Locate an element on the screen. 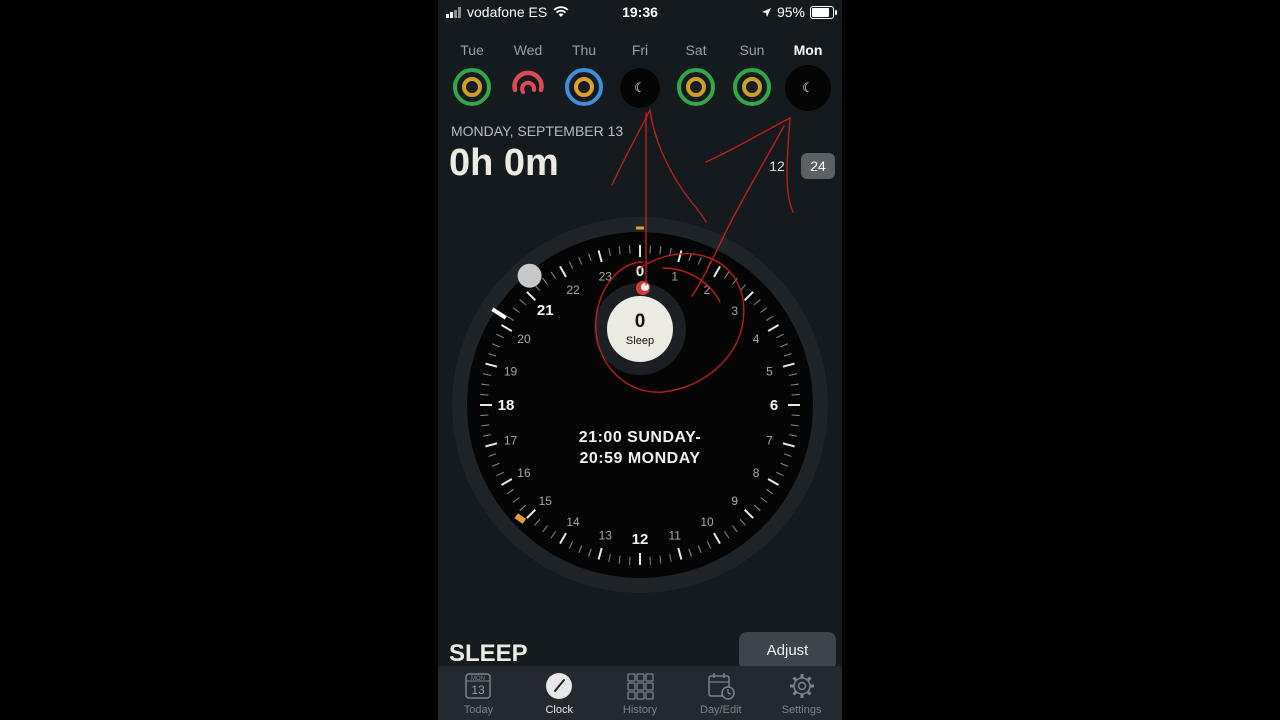  day-item-tue: Tue is located at coordinates (472, 80).